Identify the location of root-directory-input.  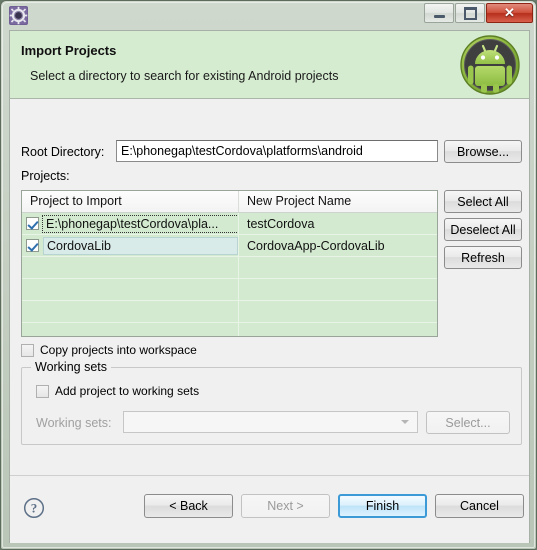
(277, 151).